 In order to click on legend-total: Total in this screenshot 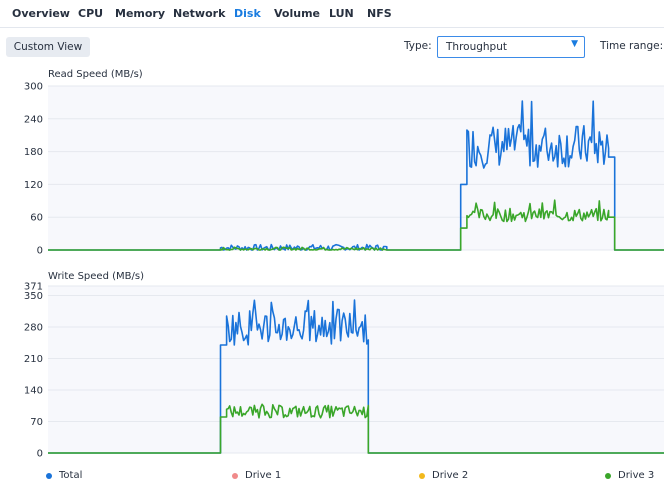, I will do `click(64, 475)`.